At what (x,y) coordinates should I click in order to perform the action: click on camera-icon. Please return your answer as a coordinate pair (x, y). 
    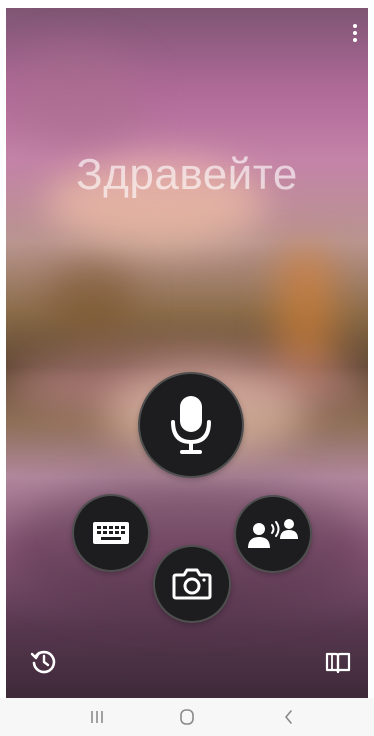
    Looking at the image, I should click on (192, 584).